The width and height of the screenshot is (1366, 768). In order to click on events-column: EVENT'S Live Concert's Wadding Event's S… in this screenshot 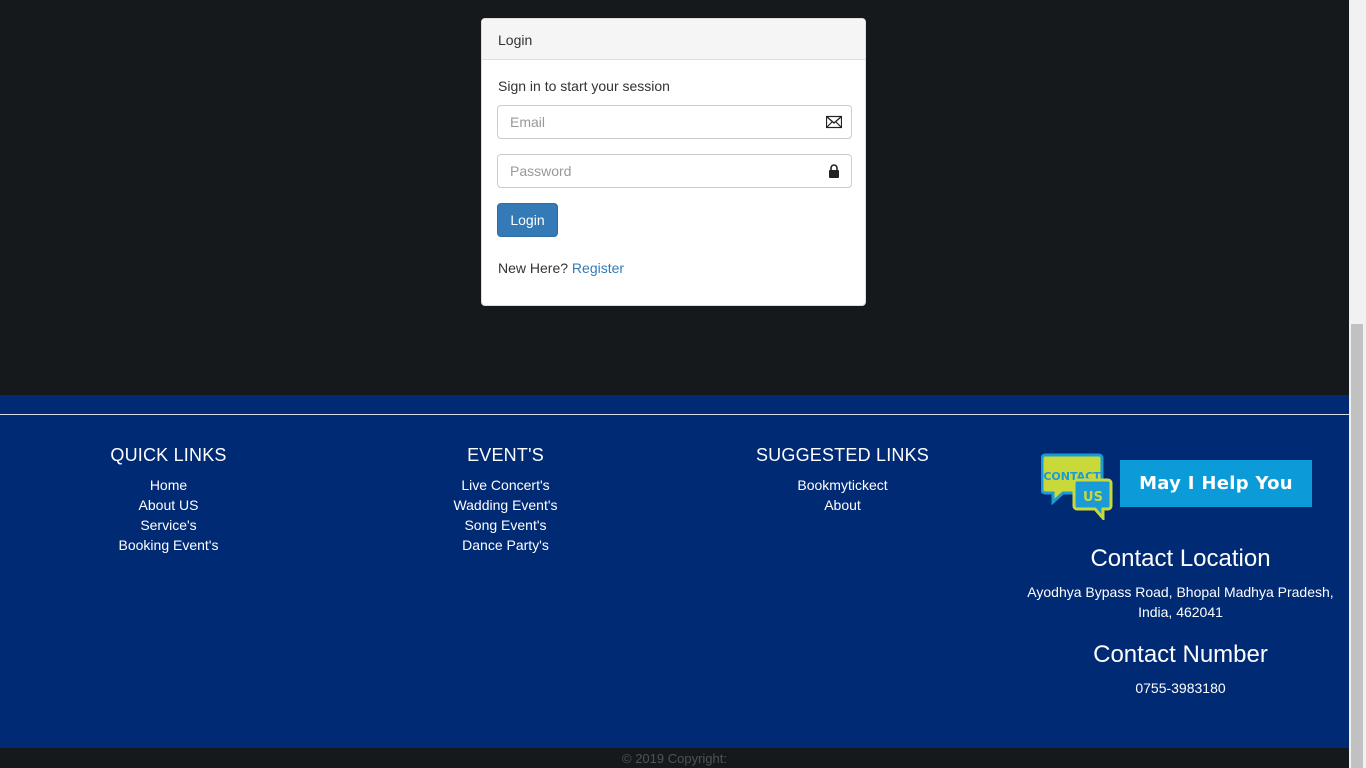, I will do `click(505, 500)`.